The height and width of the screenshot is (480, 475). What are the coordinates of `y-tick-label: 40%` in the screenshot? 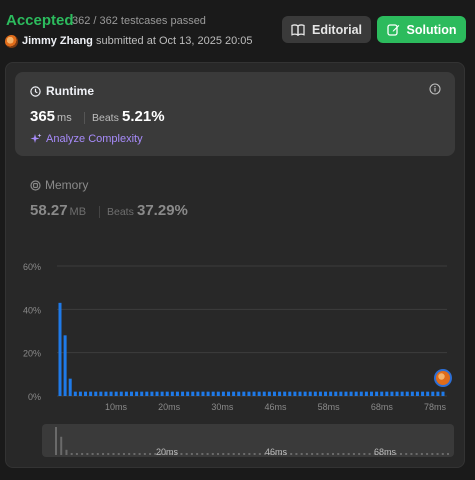 It's located at (32, 310).